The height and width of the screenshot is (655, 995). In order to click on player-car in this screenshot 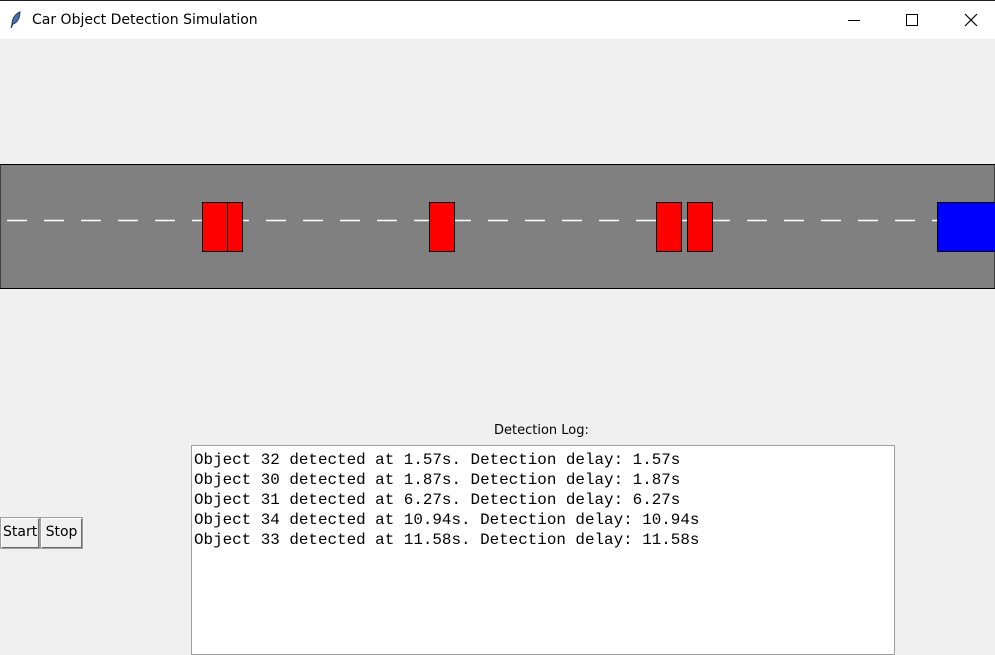, I will do `click(966, 227)`.